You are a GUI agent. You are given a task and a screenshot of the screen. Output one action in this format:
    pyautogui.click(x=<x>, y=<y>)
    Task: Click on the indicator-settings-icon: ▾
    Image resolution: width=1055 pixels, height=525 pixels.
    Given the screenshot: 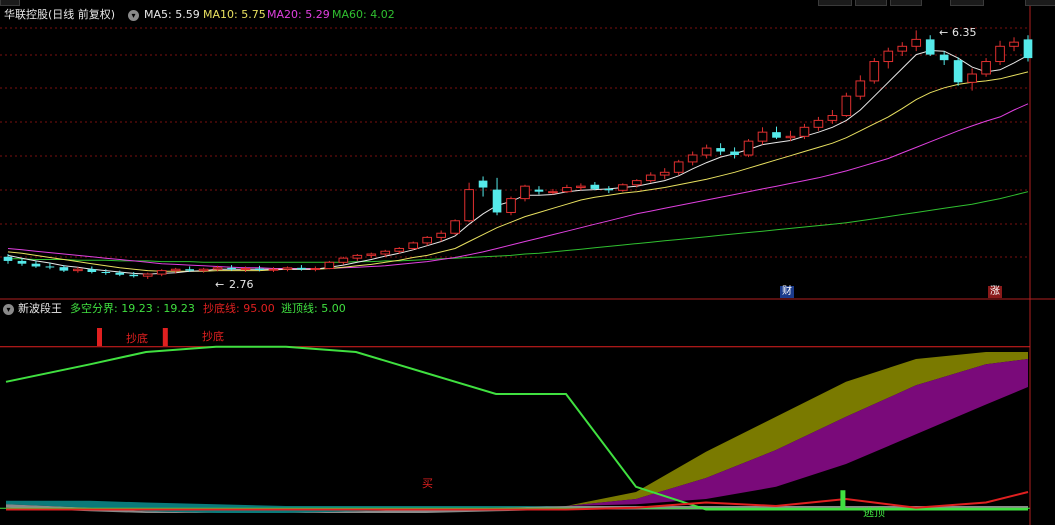 What is the action you would take?
    pyautogui.click(x=8, y=309)
    